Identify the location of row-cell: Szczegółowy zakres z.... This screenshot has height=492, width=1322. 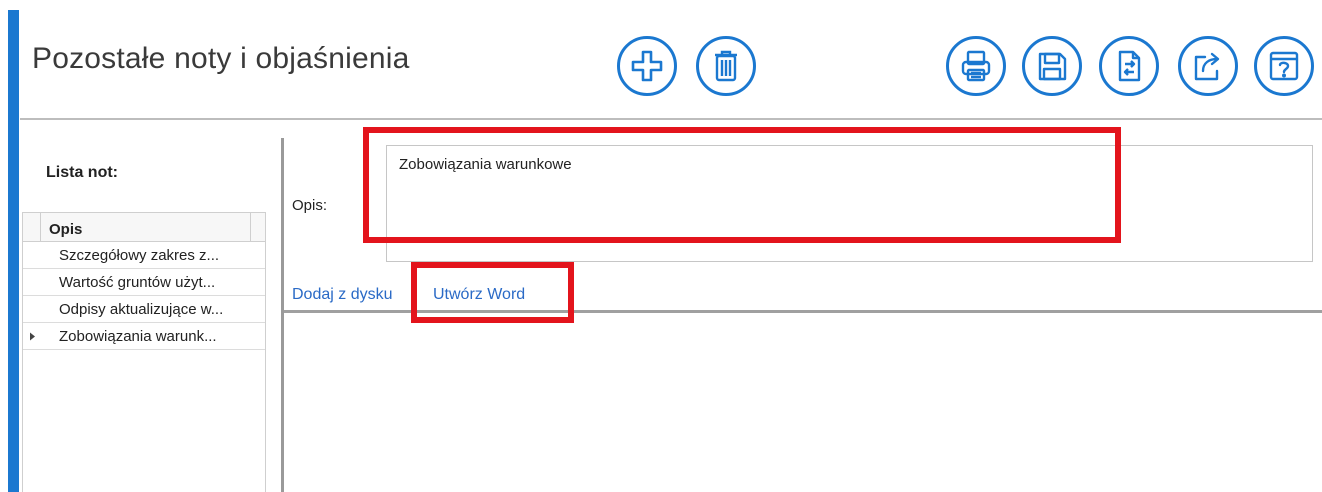
(139, 255).